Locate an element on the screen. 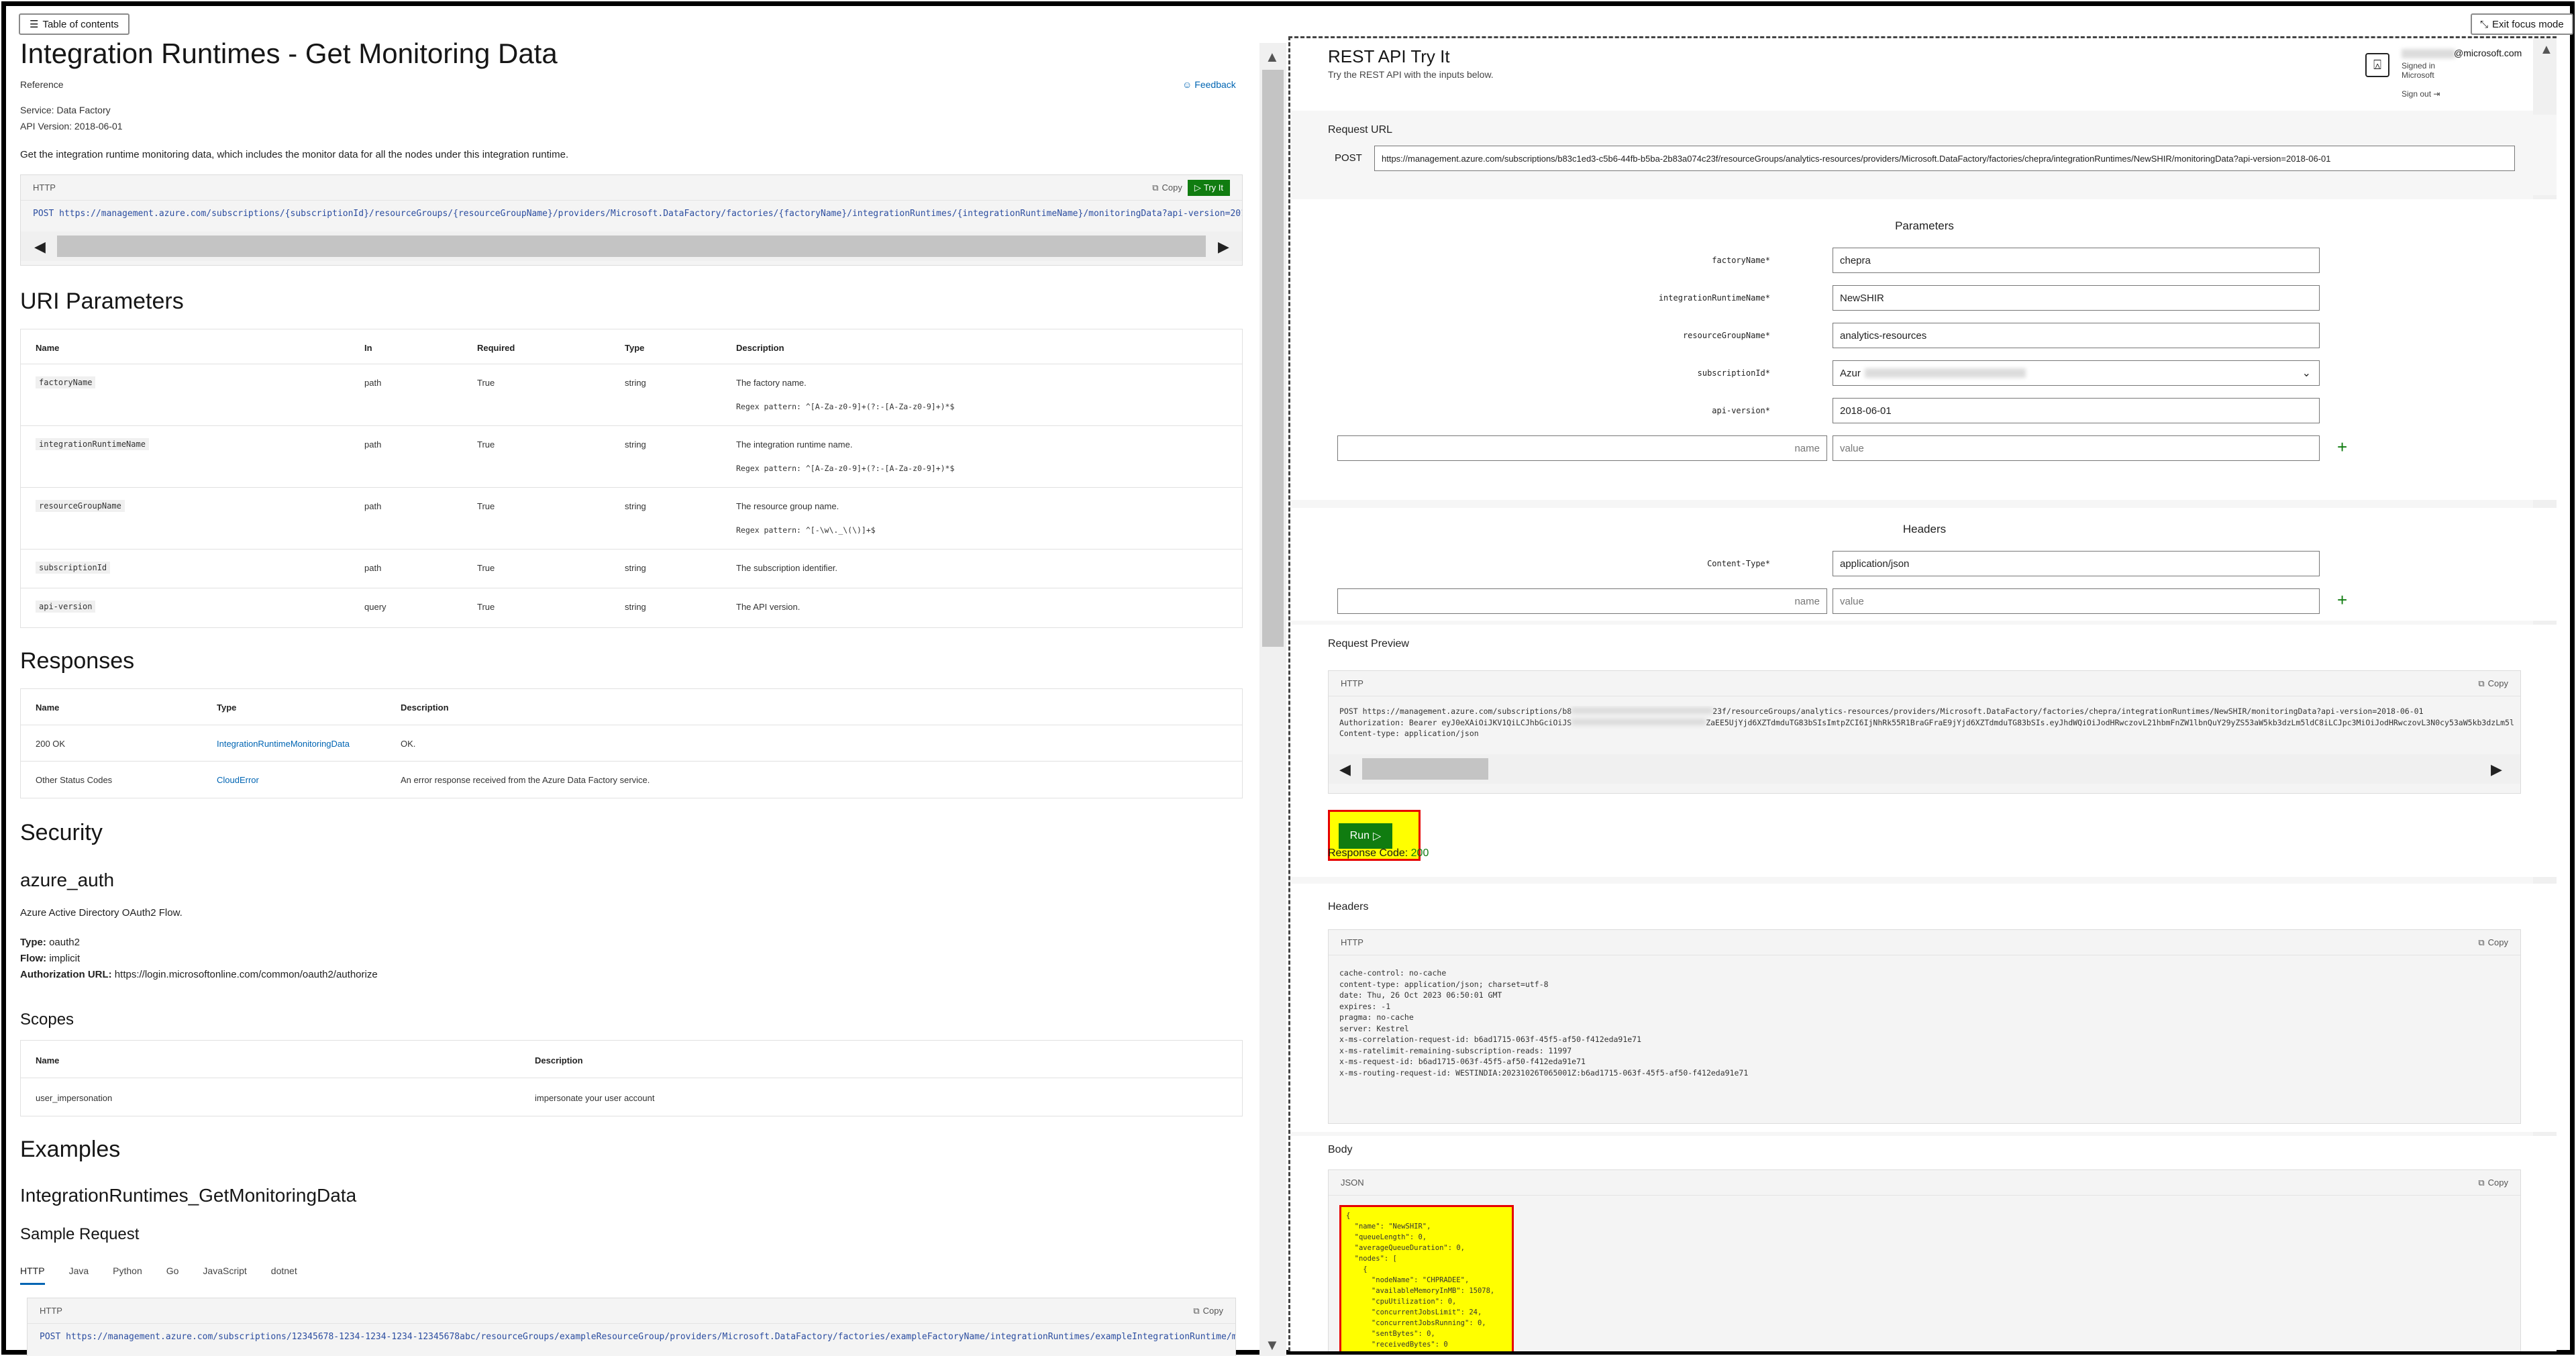 Image resolution: width=2576 pixels, height=1356 pixels. content-type-input: application/json is located at coordinates (2076, 563).